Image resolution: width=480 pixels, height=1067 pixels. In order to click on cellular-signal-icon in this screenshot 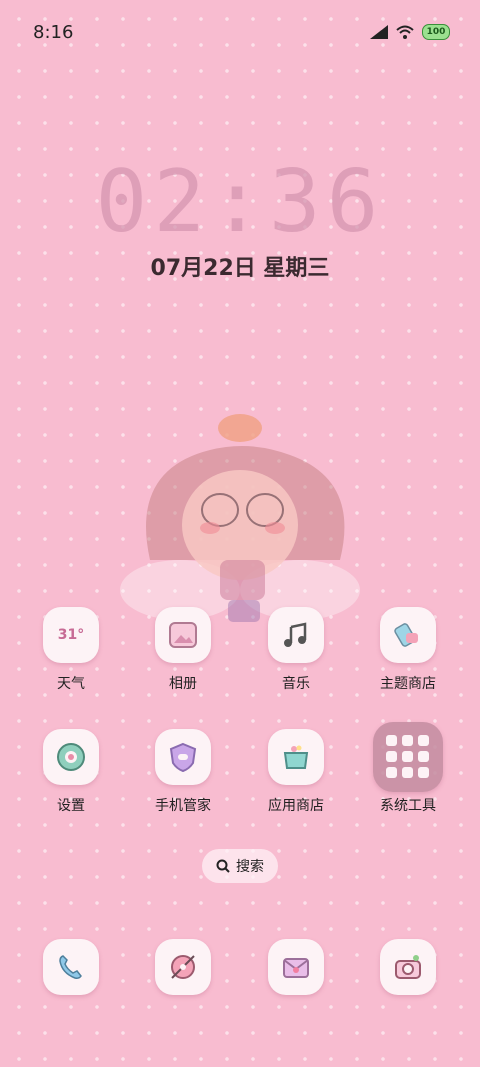, I will do `click(379, 32)`.